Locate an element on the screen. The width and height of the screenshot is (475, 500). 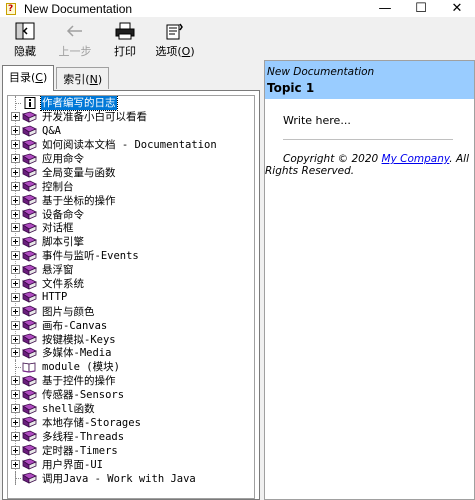
tree-item-label: 事件与监听-Events is located at coordinates (90, 256).